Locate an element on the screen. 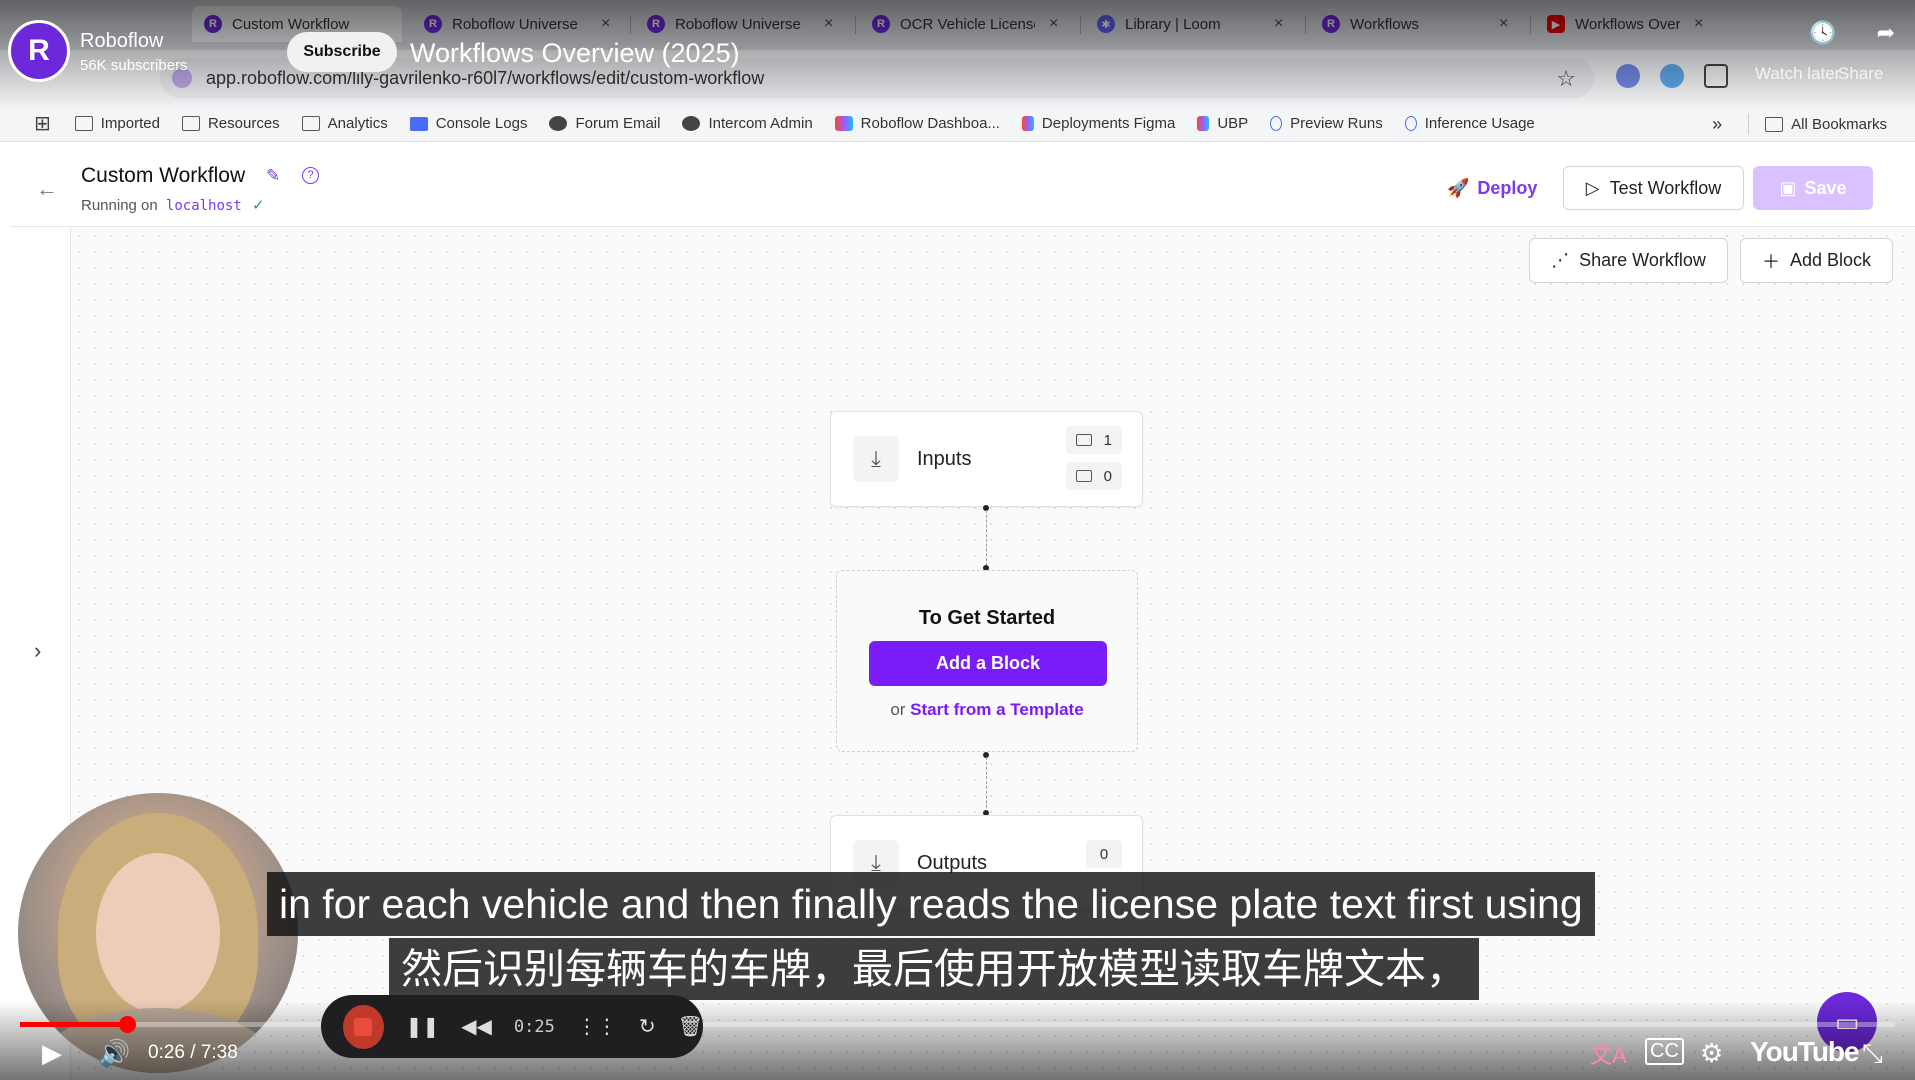  bookmark-resources: Resources is located at coordinates (230, 123).